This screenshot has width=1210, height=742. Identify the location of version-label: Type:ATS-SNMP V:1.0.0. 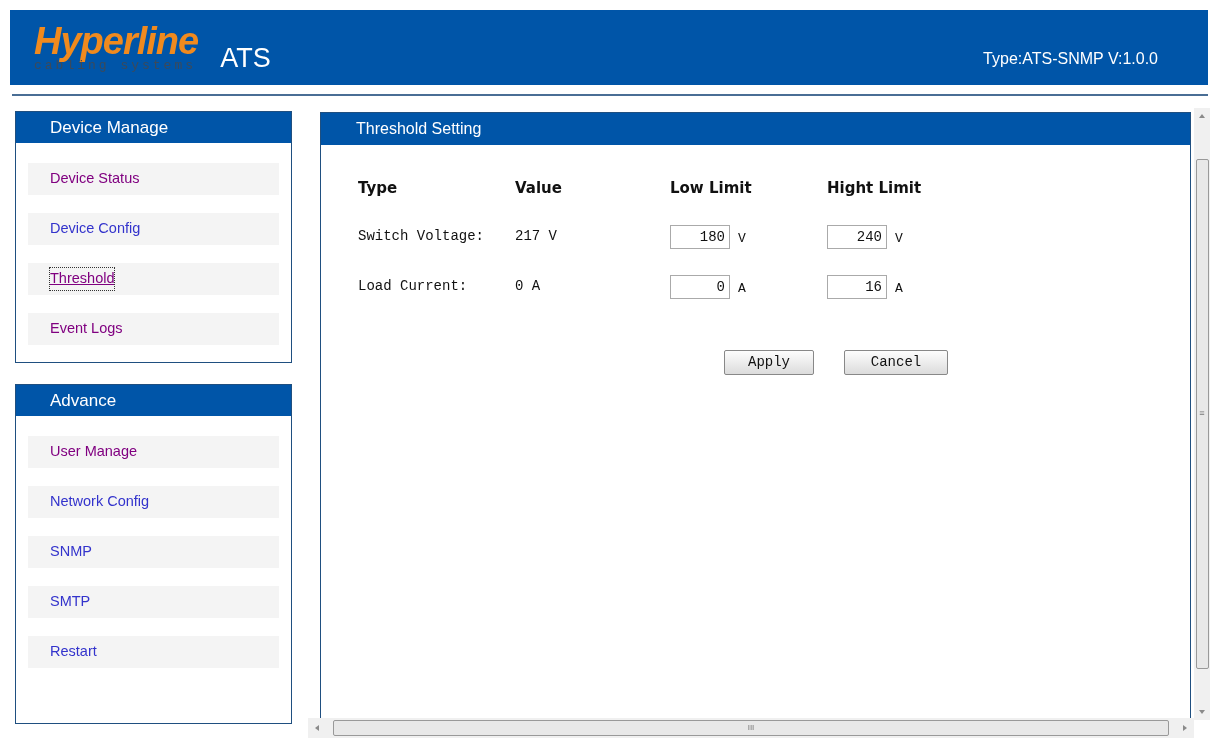
(1070, 59).